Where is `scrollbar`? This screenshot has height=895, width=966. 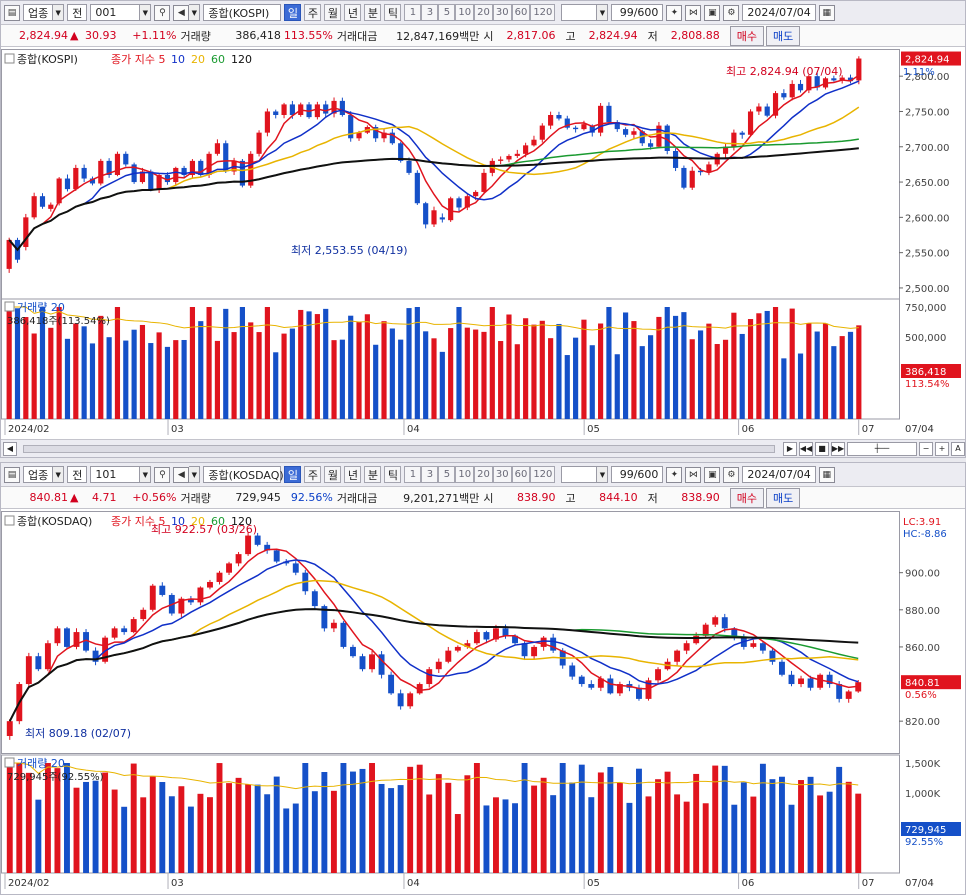
scrollbar is located at coordinates (399, 448).